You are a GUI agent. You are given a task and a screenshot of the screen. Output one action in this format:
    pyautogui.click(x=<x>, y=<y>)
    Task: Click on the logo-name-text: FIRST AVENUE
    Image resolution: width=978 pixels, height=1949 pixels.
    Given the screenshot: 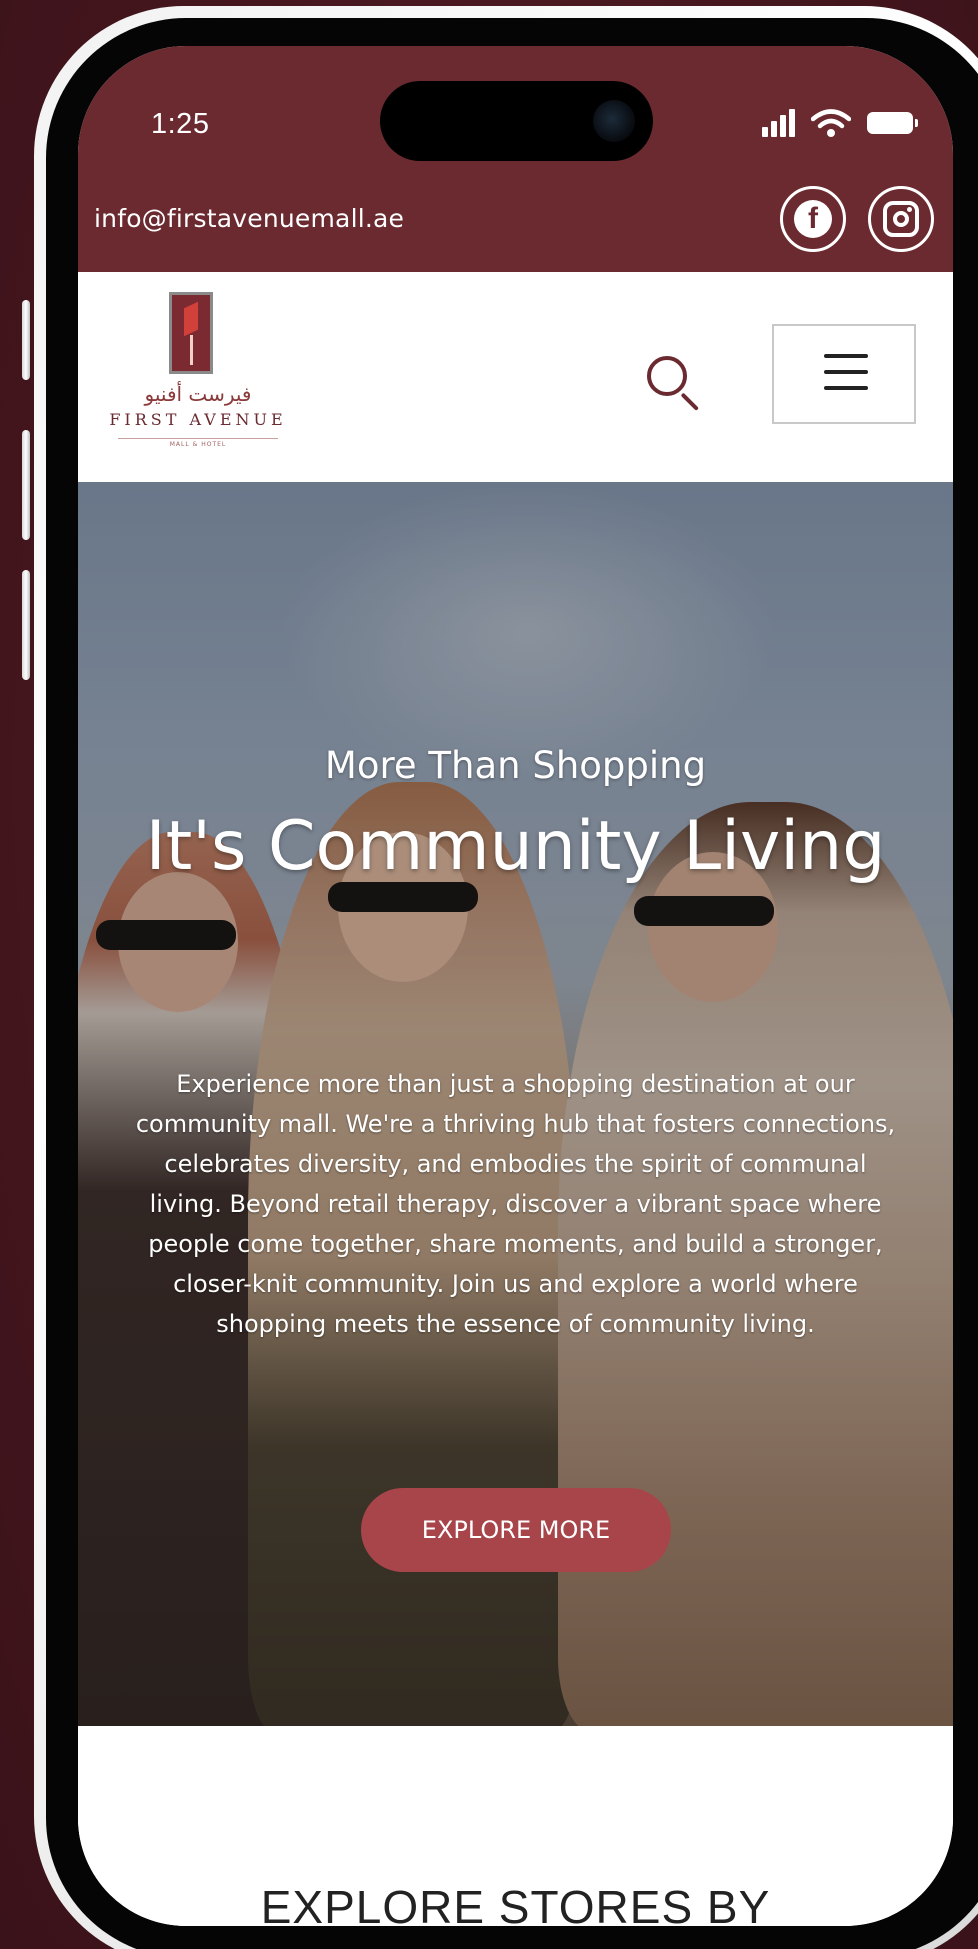 What is the action you would take?
    pyautogui.click(x=198, y=419)
    